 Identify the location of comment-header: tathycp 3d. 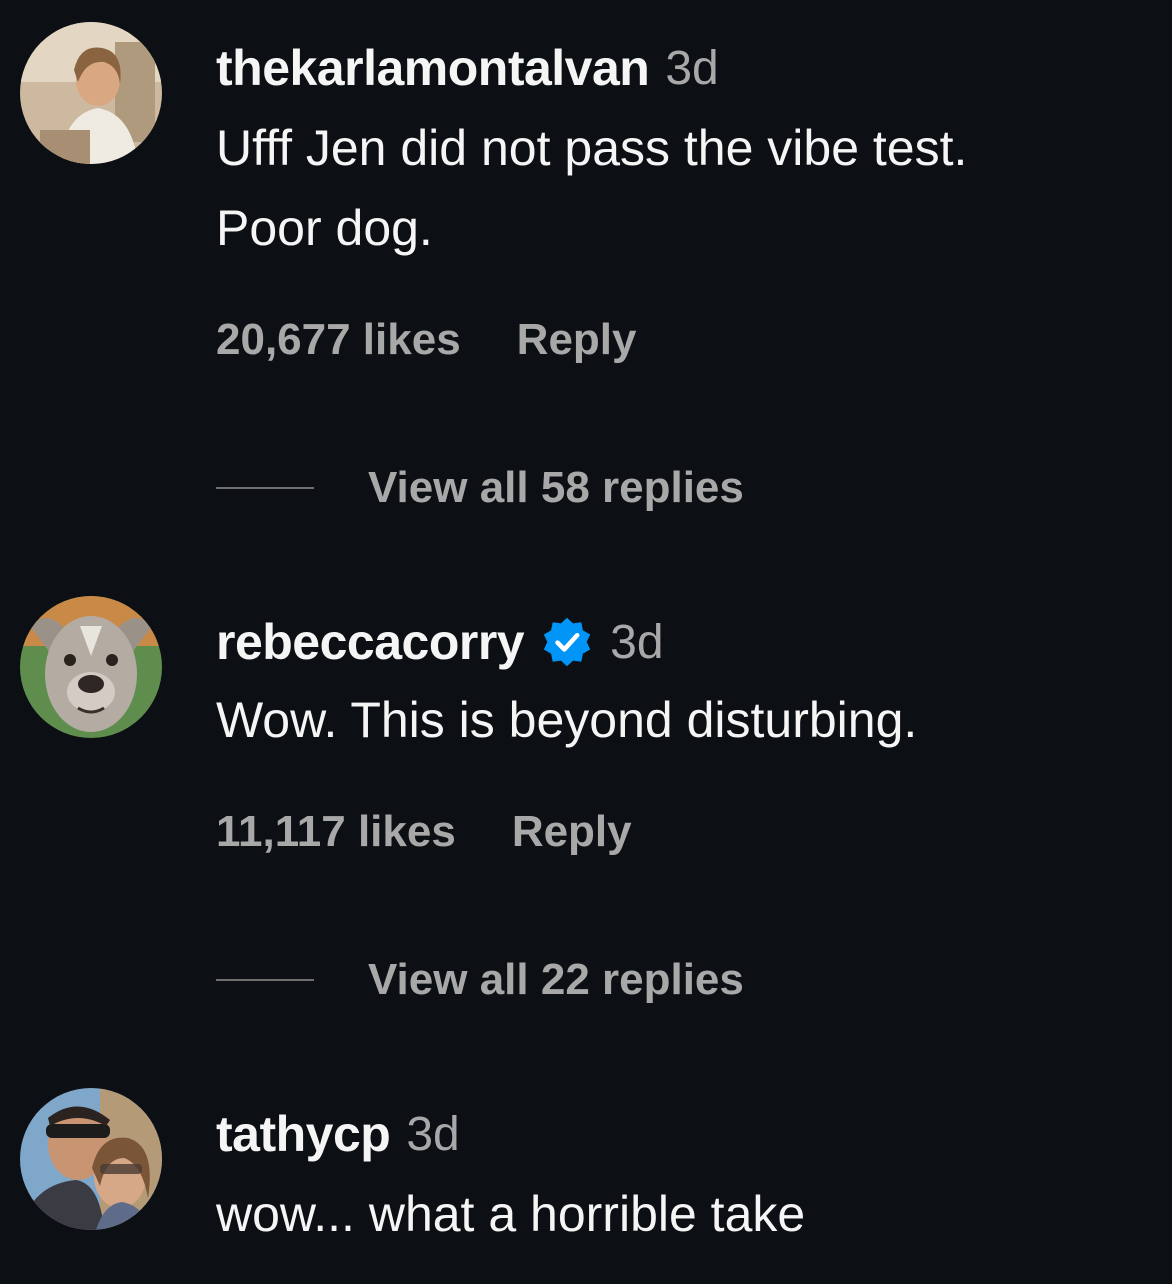
(338, 1134).